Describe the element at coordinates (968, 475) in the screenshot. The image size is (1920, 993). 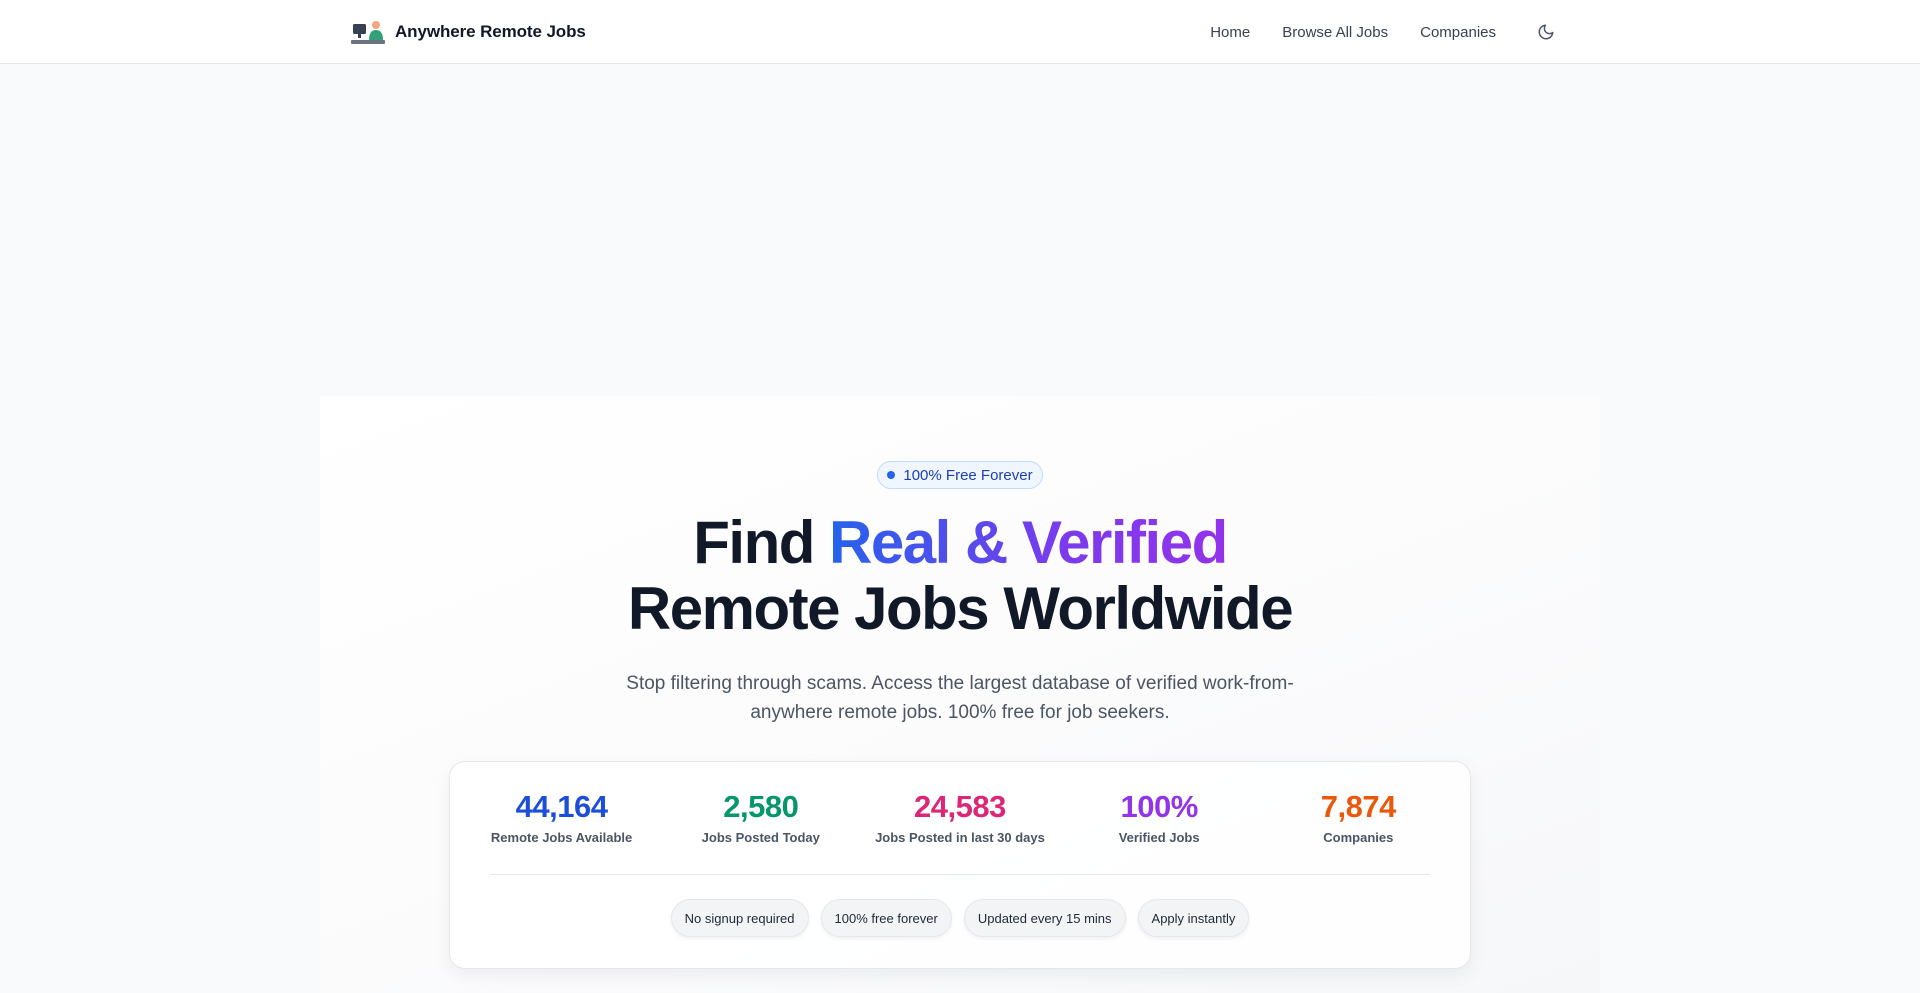
I see `badge-label: 100% Free Forever` at that location.